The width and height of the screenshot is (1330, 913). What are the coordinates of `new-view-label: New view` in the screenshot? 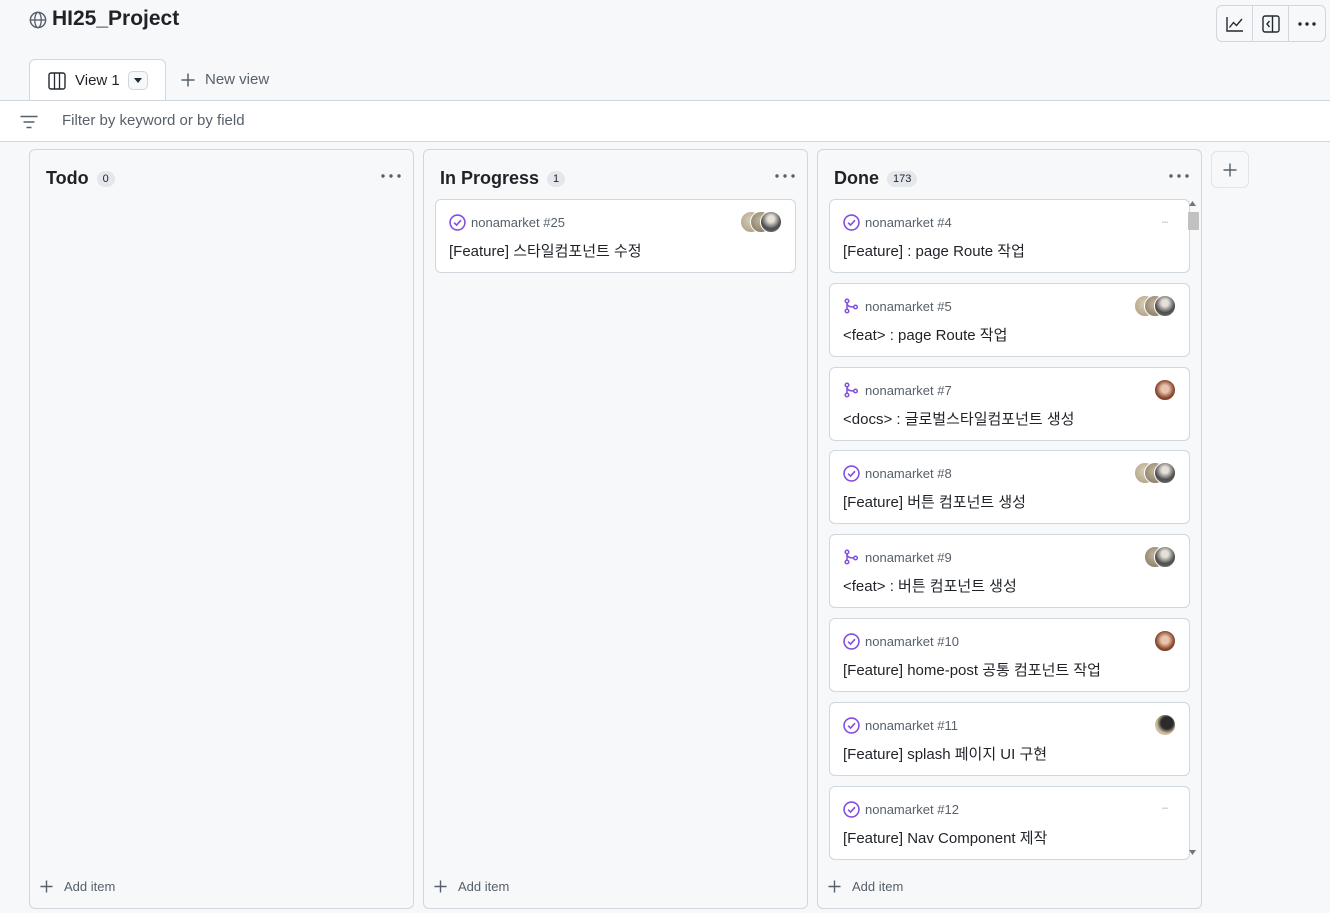 It's located at (237, 79).